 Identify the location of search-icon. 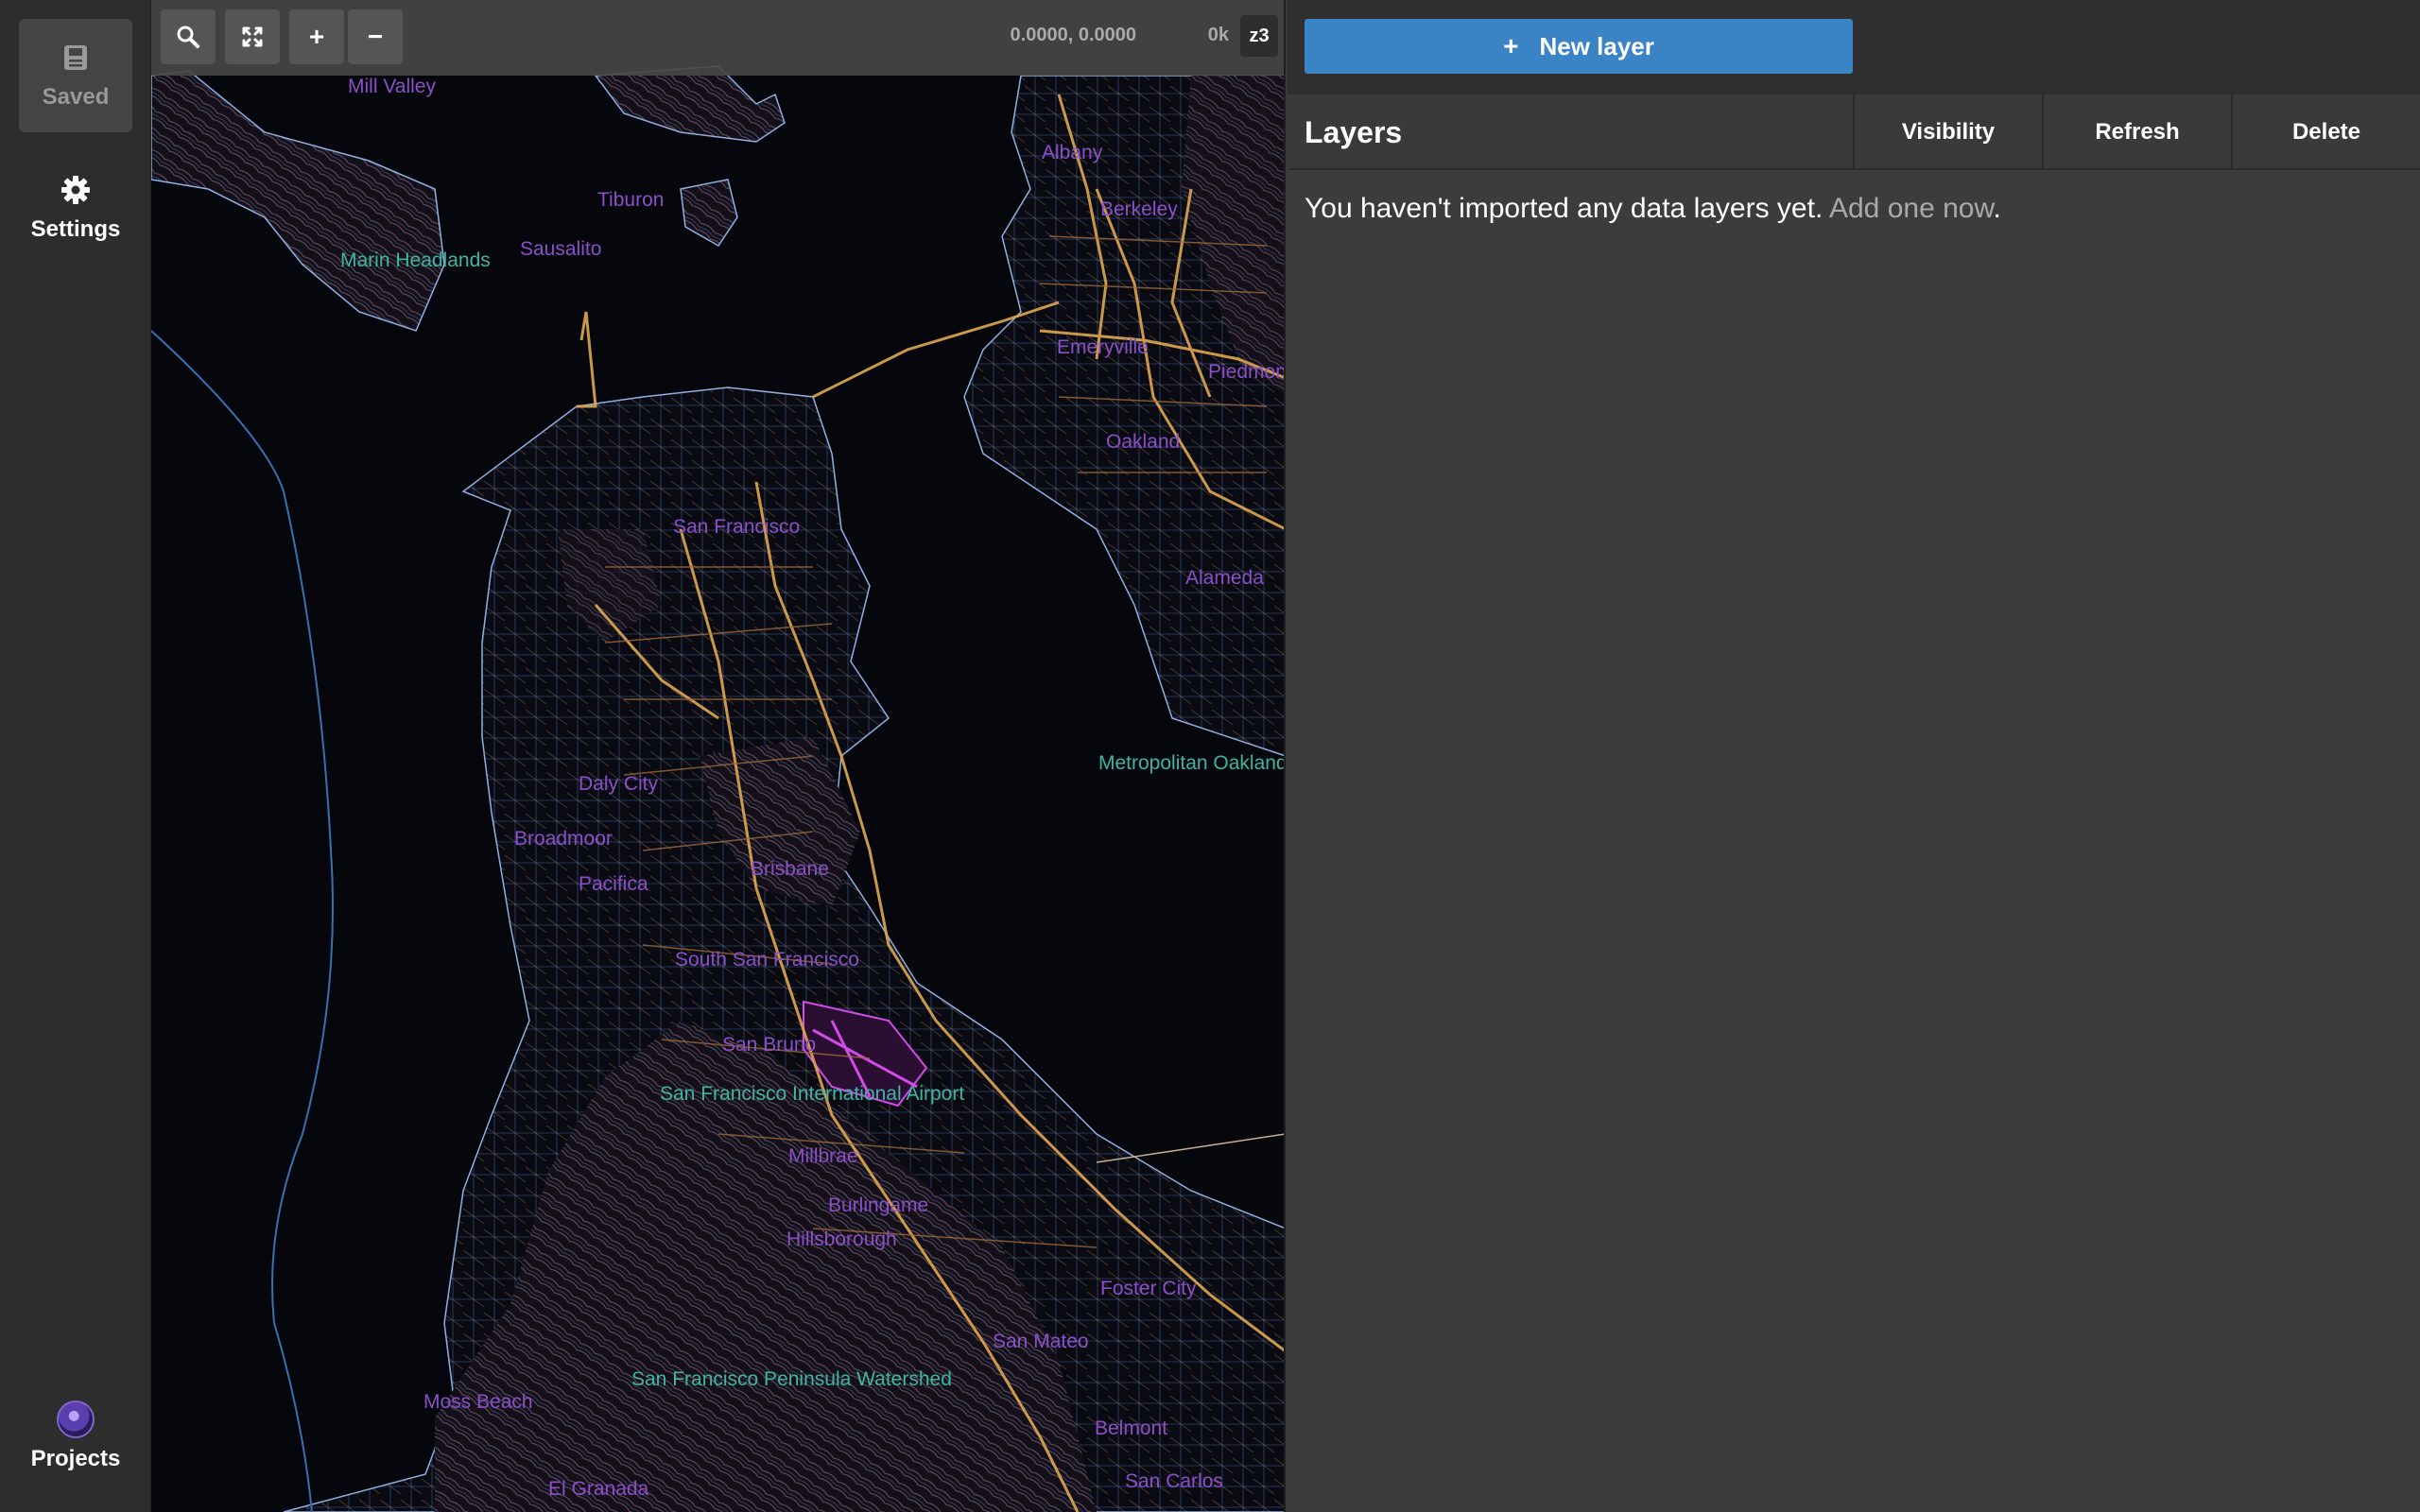
(188, 37).